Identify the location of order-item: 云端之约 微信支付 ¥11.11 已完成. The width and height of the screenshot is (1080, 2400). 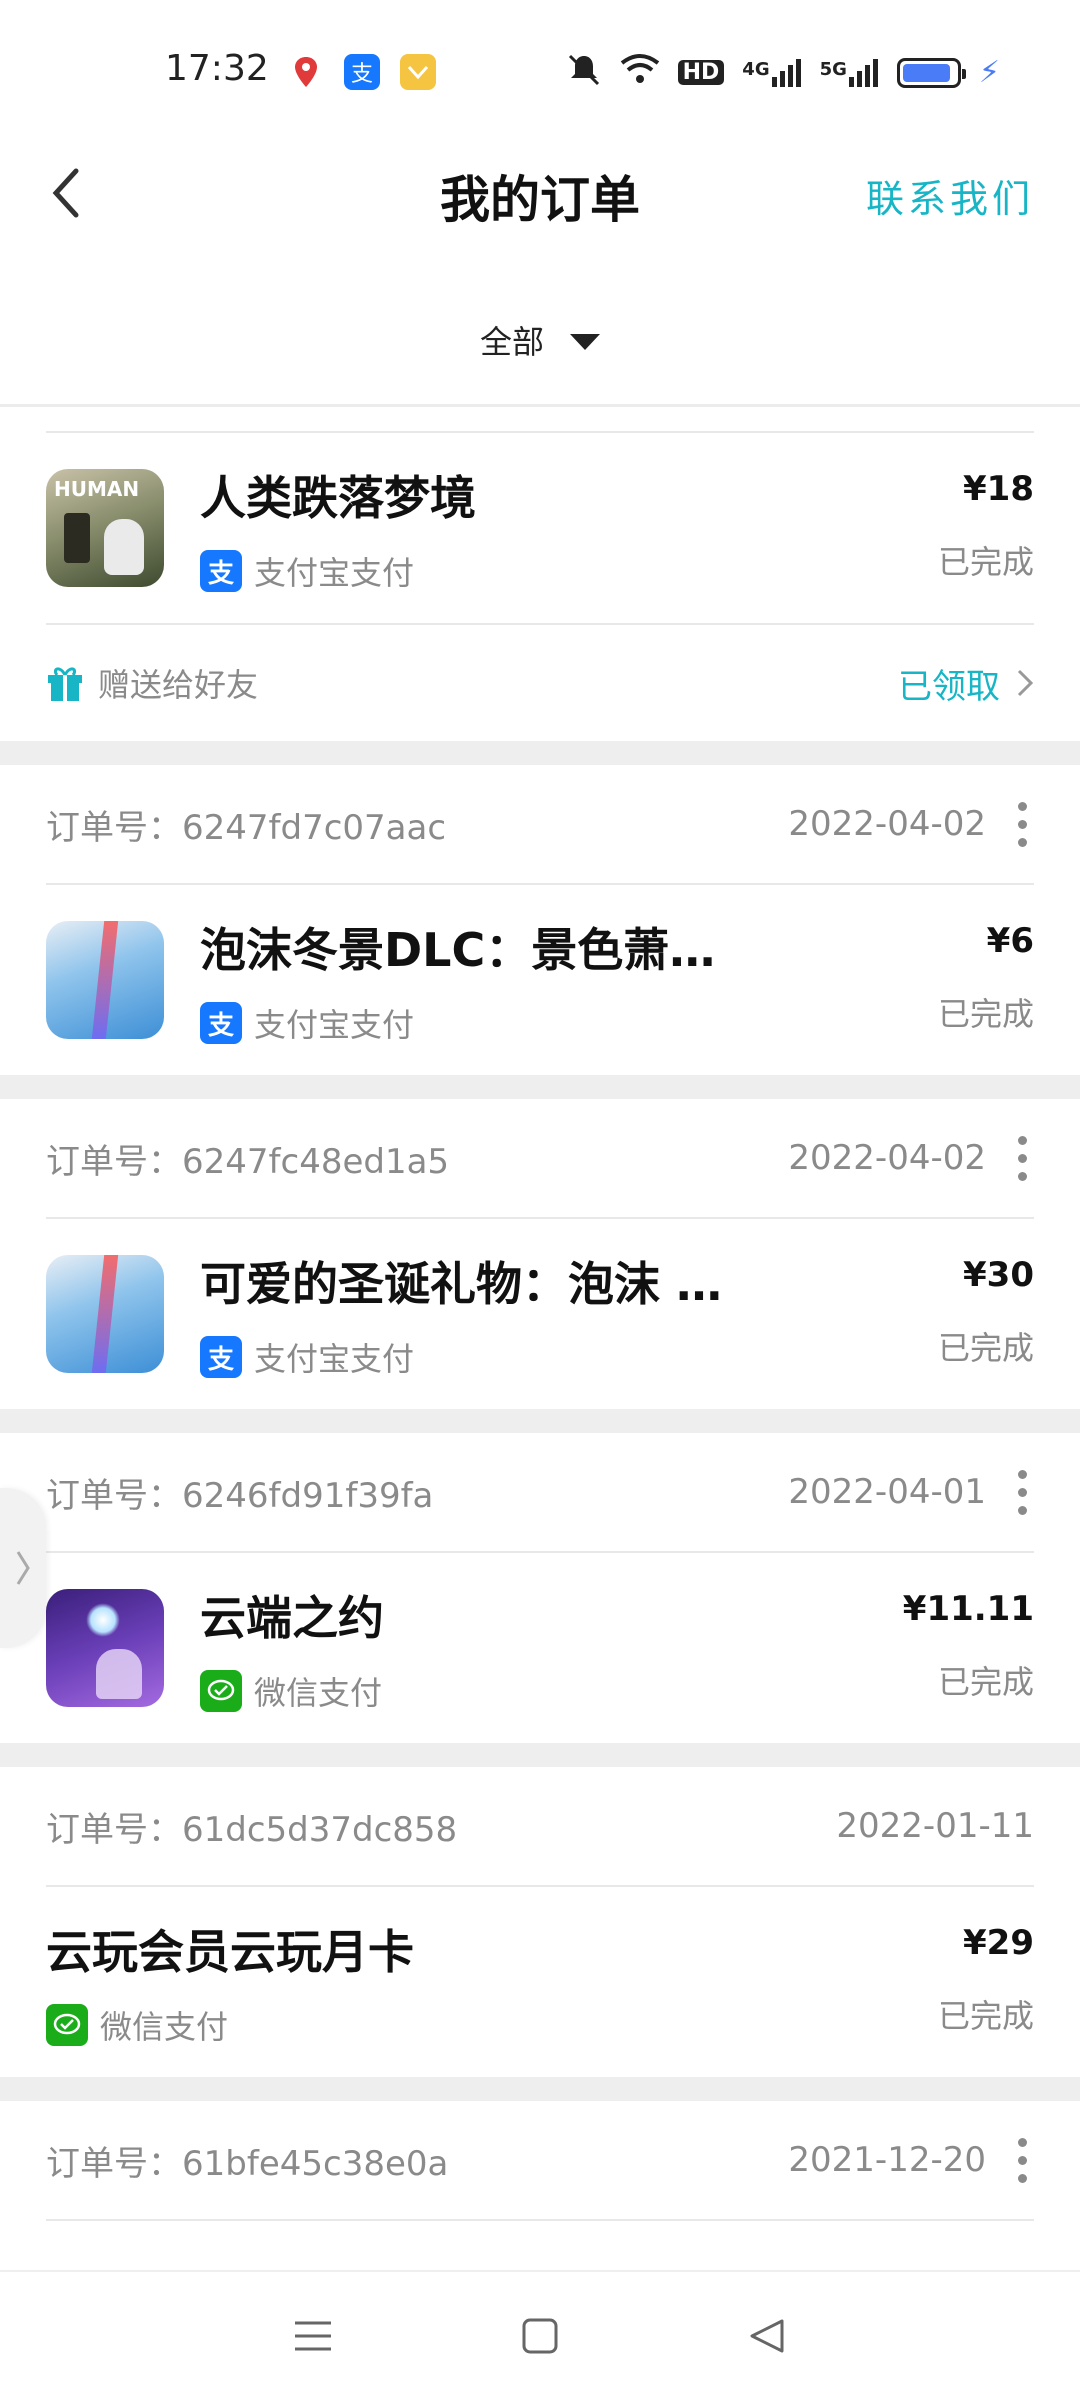
(540, 1648).